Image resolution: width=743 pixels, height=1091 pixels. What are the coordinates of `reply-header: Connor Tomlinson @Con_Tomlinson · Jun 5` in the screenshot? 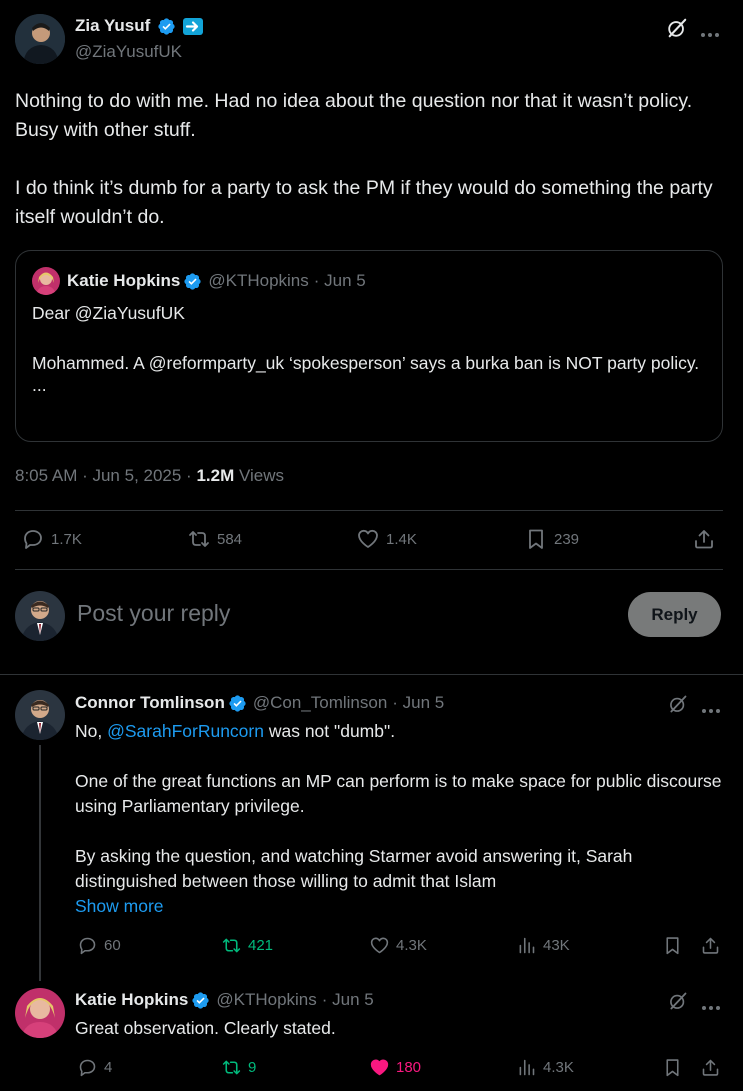 It's located at (259, 703).